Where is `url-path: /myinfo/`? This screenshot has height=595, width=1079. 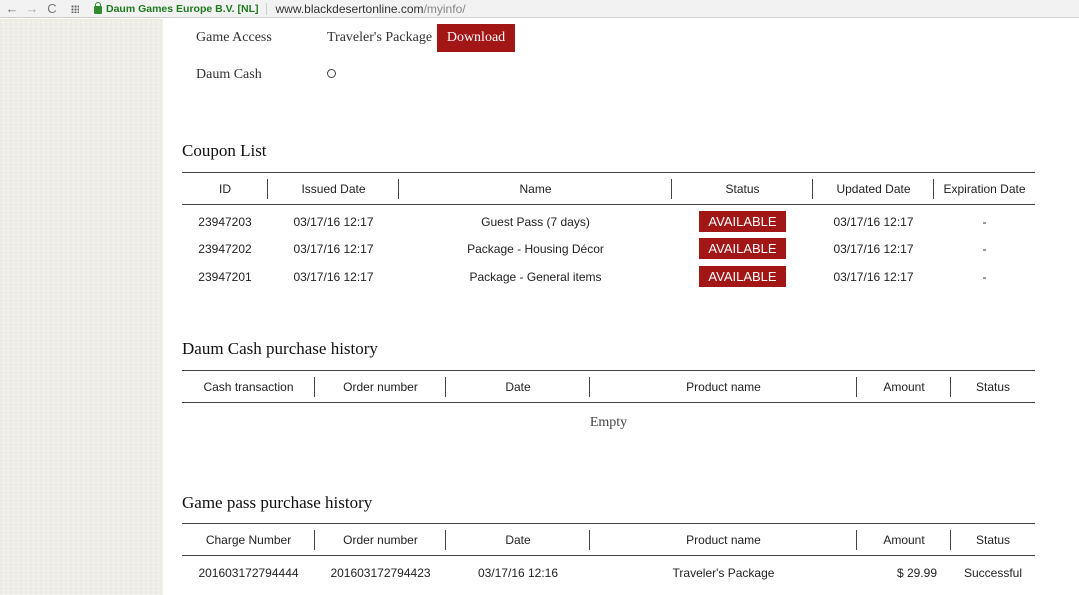
url-path: /myinfo/ is located at coordinates (444, 8).